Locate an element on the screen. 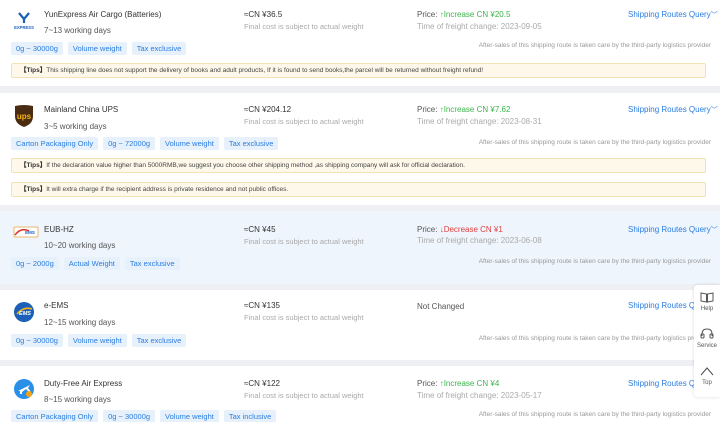 This screenshot has width=720, height=422. route-cost: ≈CN ¥204.12 is located at coordinates (268, 109).